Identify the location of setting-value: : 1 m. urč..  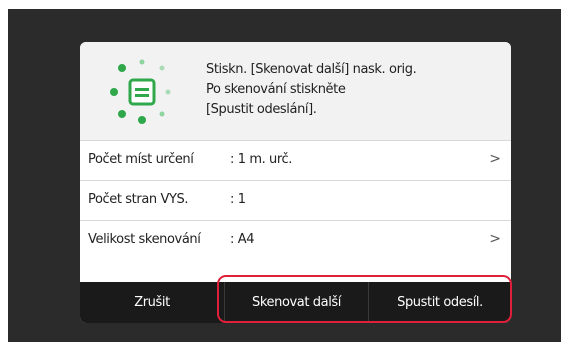
(261, 159).